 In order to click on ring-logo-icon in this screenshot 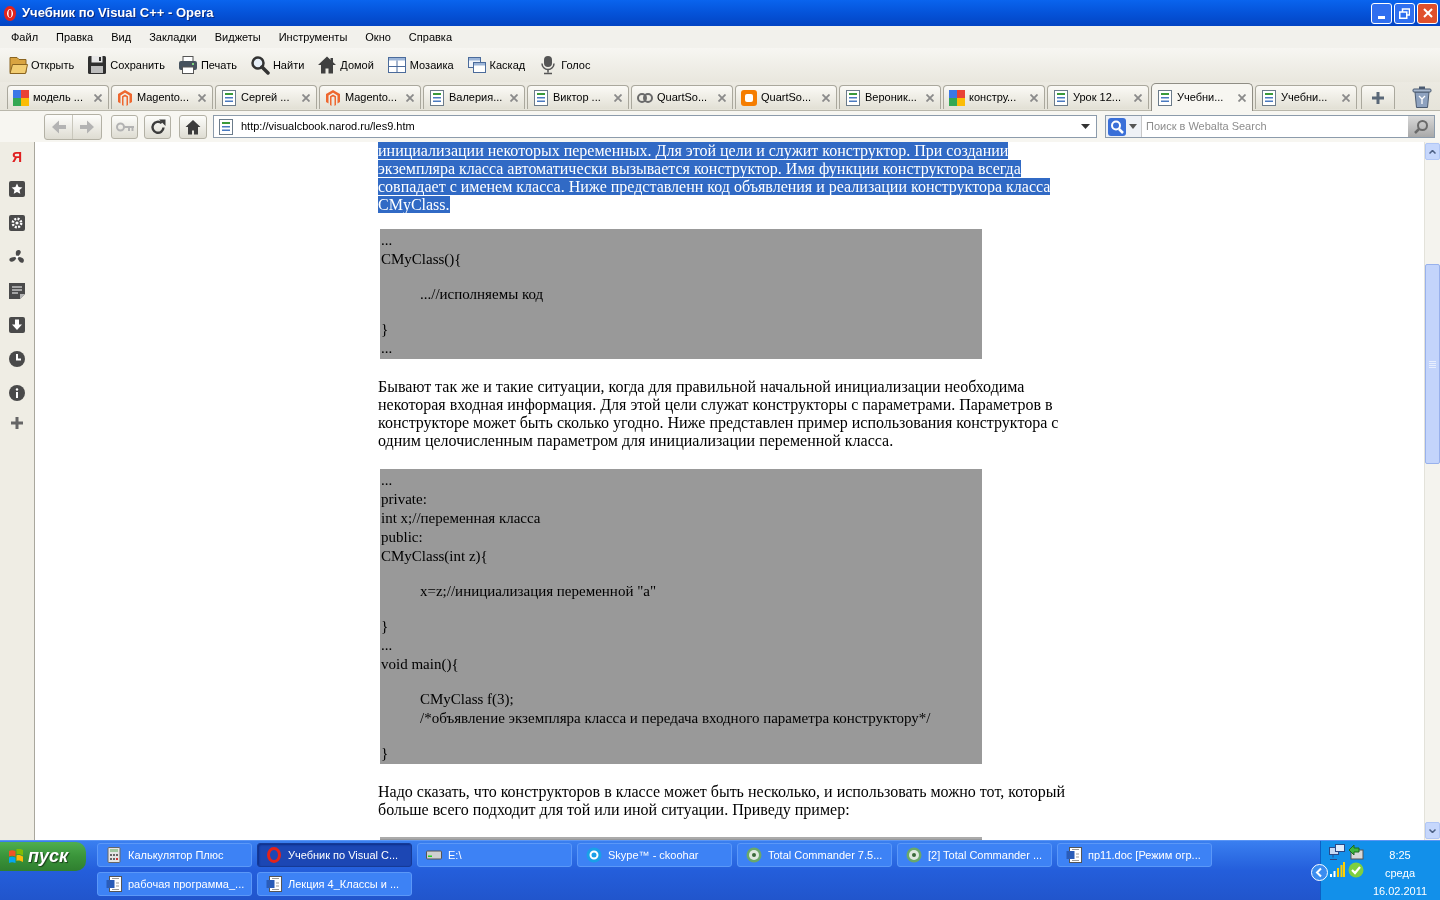, I will do `click(274, 855)`.